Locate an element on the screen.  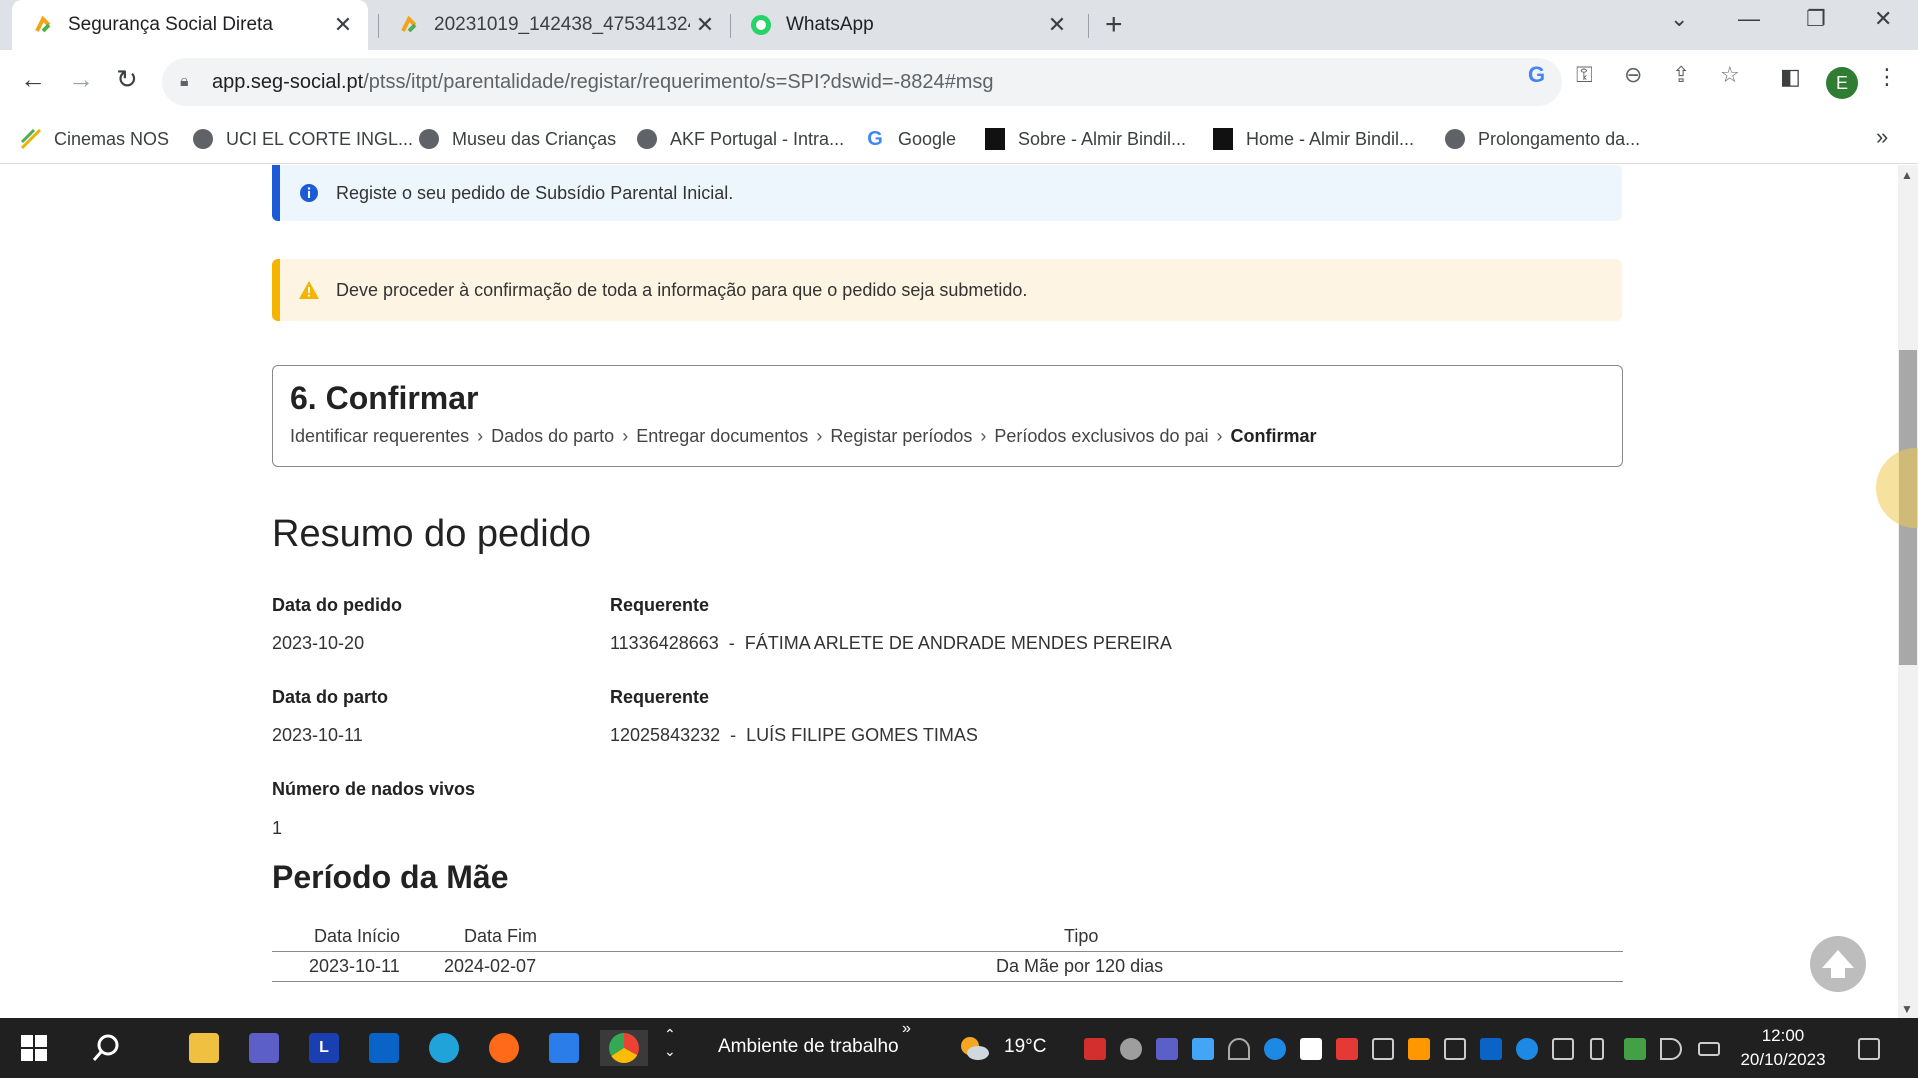
live-births-label: Número de nados vivos is located at coordinates (374, 789).